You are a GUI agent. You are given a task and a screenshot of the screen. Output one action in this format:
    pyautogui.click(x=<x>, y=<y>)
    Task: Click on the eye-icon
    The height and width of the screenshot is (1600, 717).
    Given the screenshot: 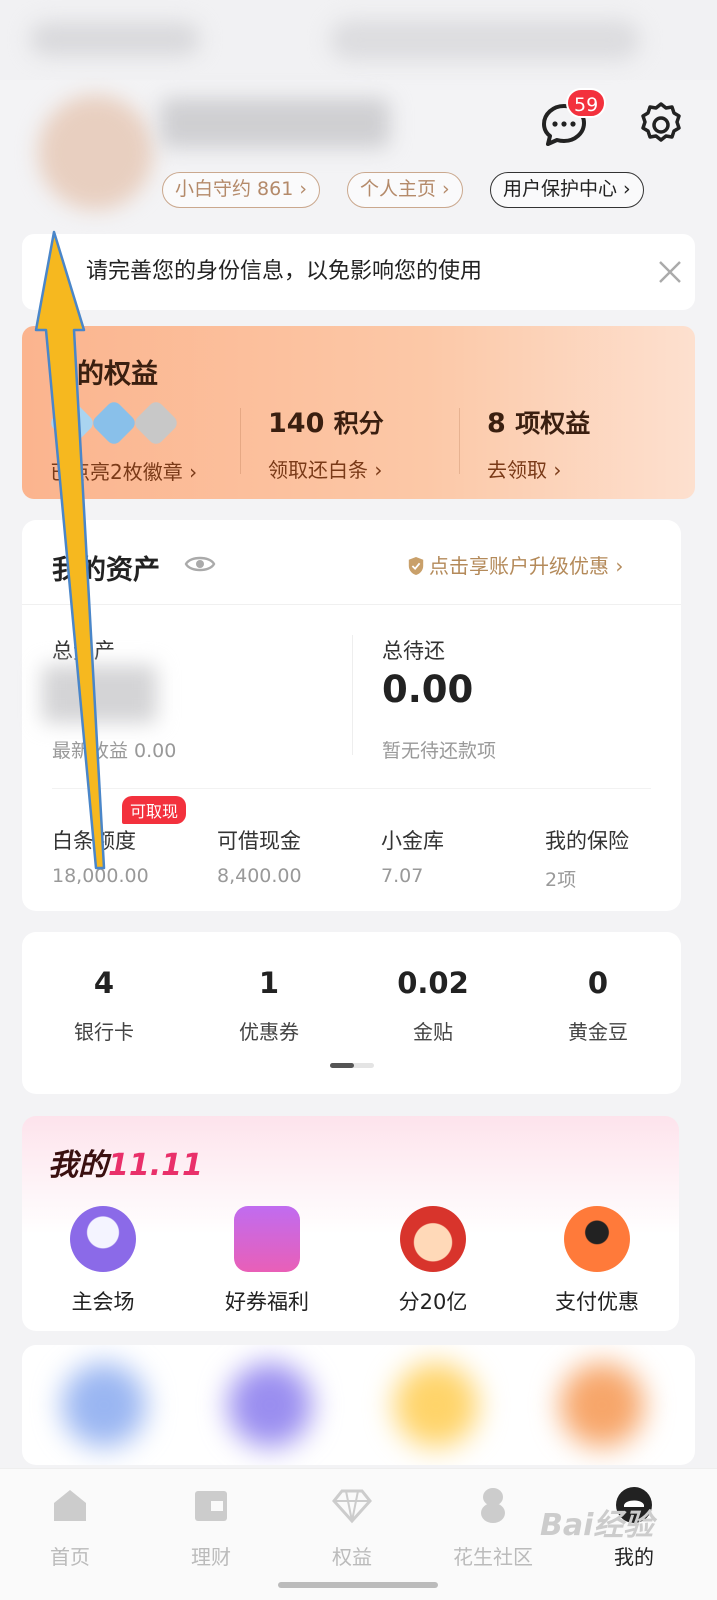 What is the action you would take?
    pyautogui.click(x=200, y=564)
    